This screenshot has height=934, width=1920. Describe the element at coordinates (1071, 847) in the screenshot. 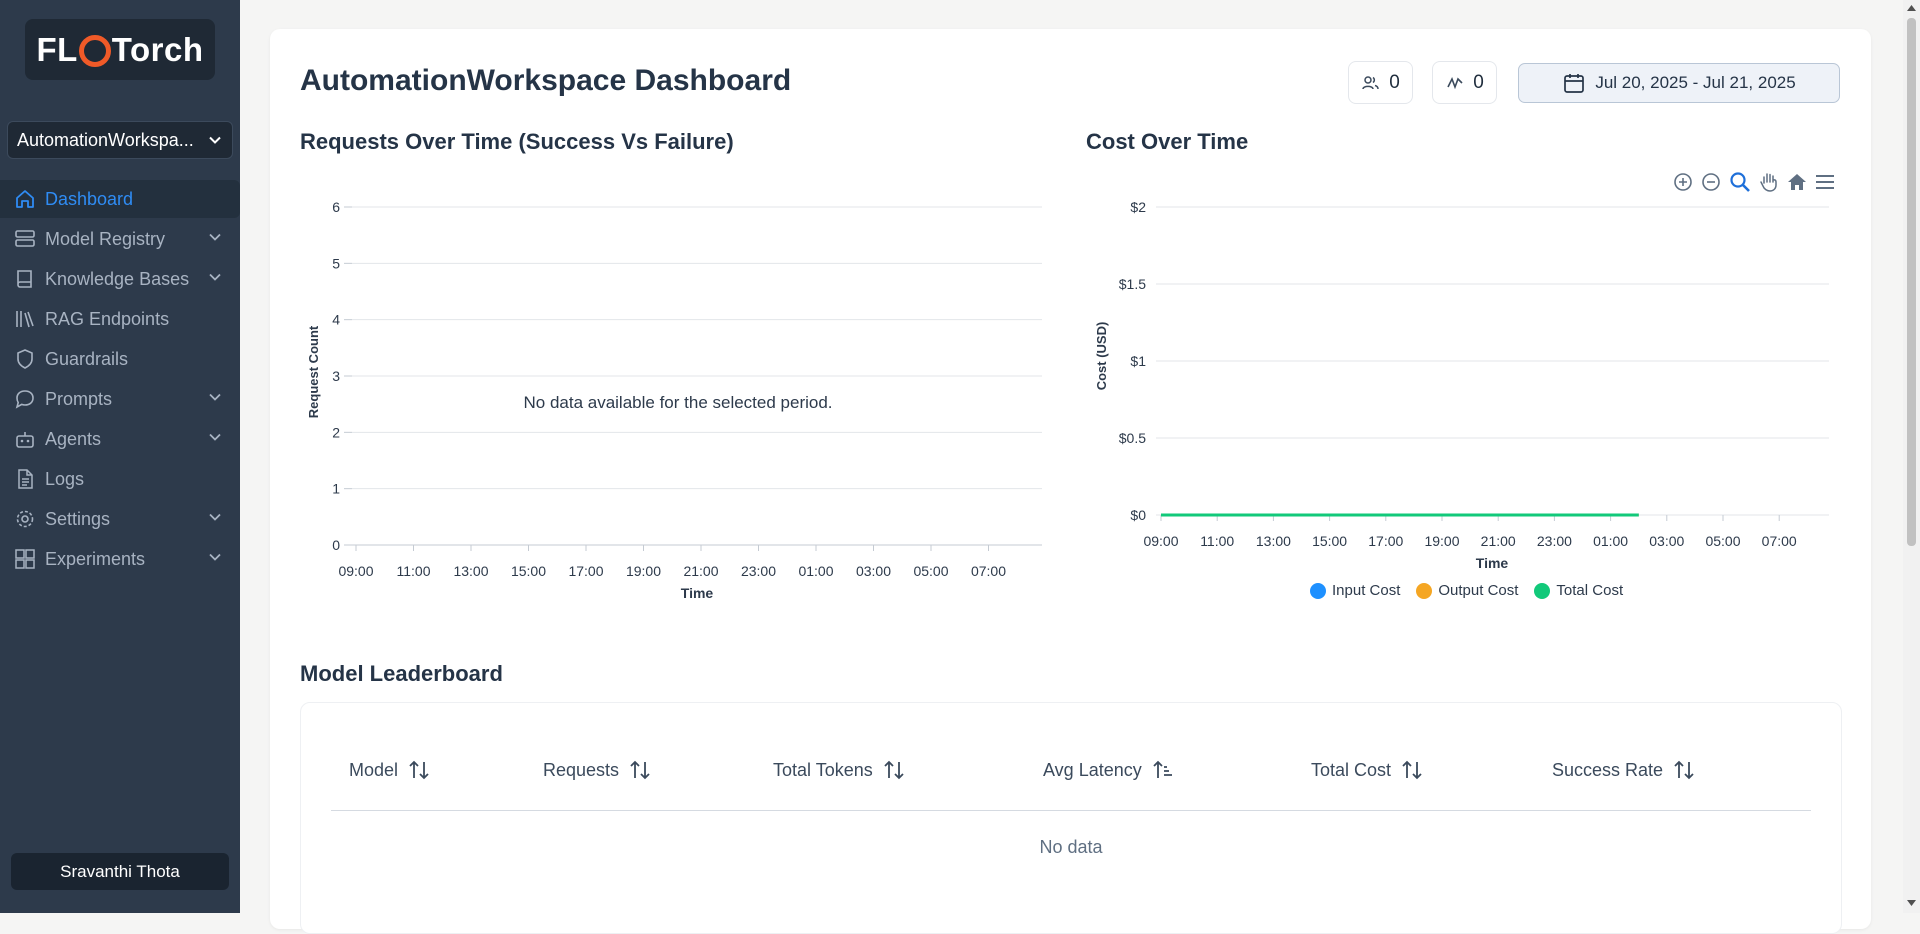

I see `table-empty-message: No data` at that location.